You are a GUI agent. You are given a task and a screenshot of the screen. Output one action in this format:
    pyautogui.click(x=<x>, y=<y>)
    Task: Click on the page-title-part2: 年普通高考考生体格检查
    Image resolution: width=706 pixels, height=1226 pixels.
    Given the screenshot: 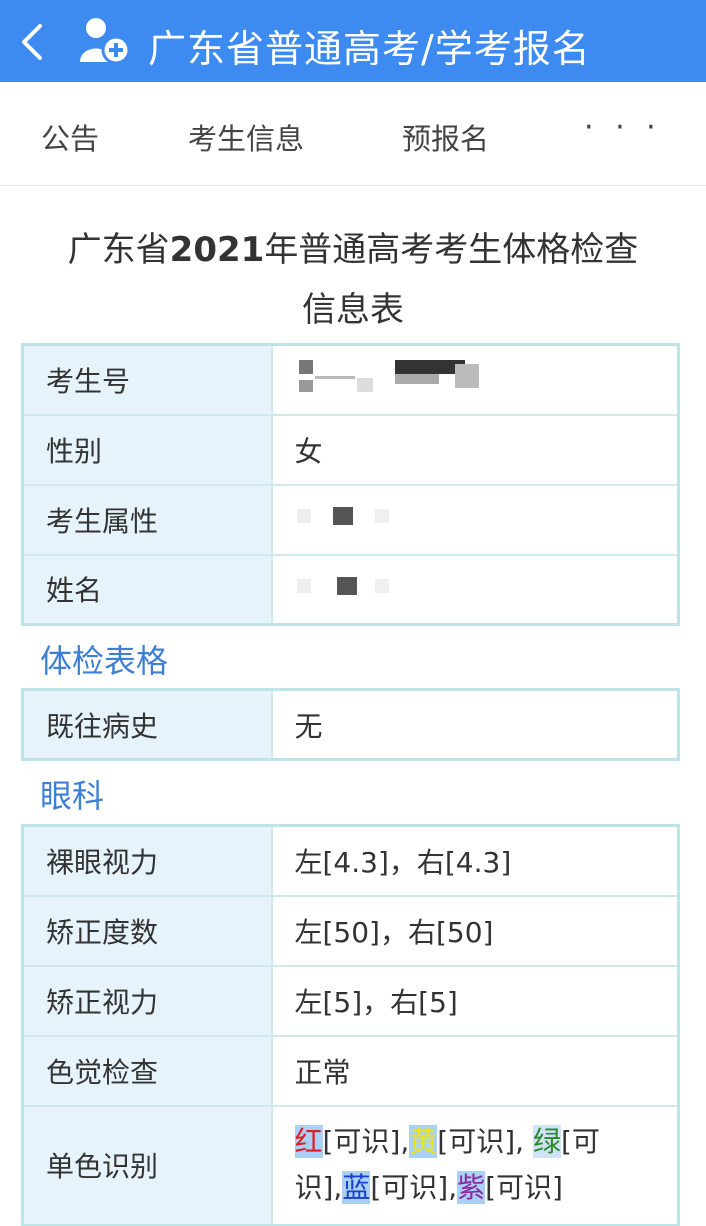 What is the action you would take?
    pyautogui.click(x=451, y=250)
    